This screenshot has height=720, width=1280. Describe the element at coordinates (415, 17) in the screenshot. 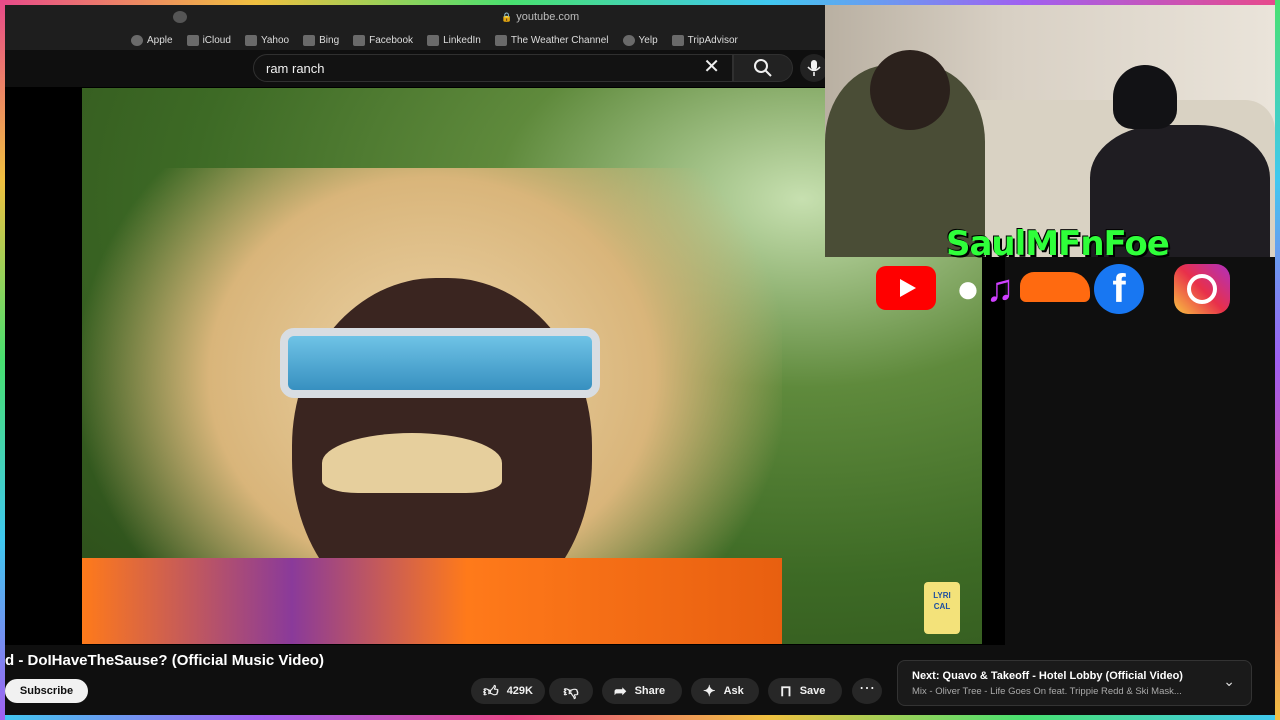

I see `browser-address-bar: youtube.com` at that location.